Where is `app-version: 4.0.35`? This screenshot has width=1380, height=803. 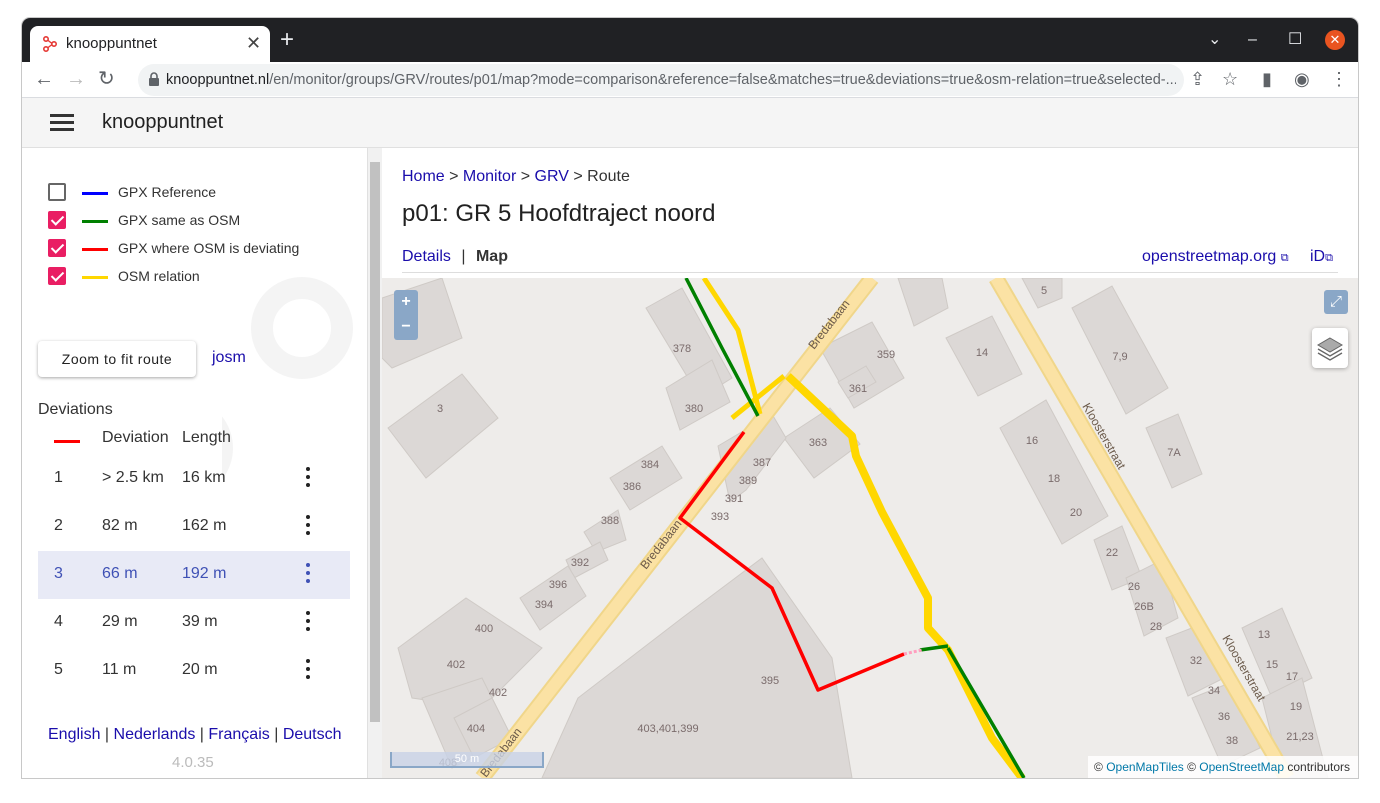
app-version: 4.0.35 is located at coordinates (193, 762).